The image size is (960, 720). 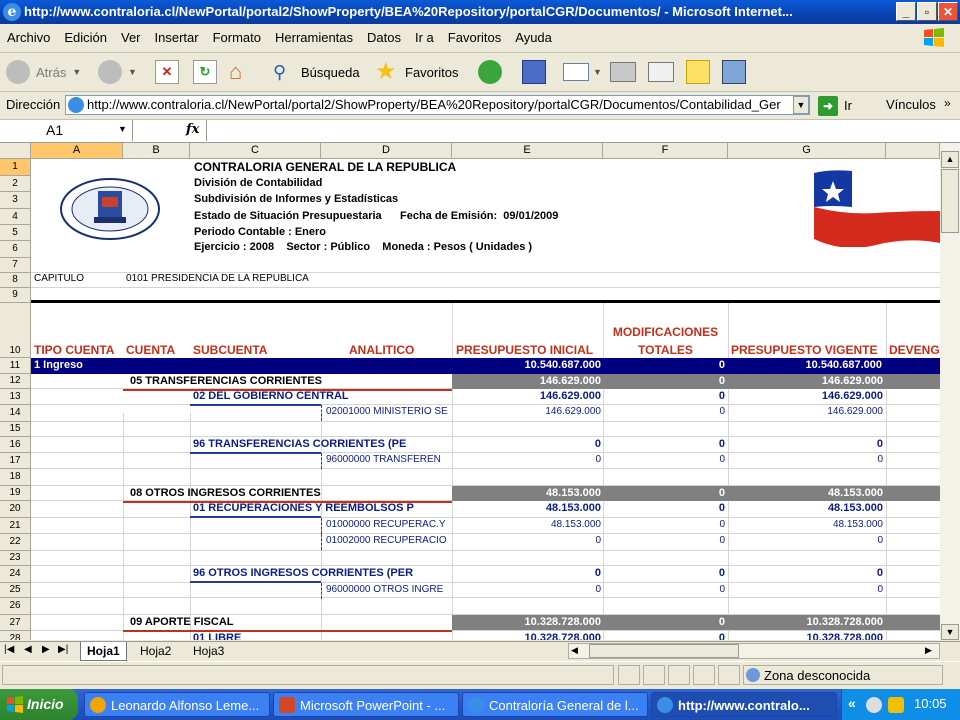 What do you see at coordinates (384, 38) in the screenshot?
I see `menu-datos: Datos` at bounding box center [384, 38].